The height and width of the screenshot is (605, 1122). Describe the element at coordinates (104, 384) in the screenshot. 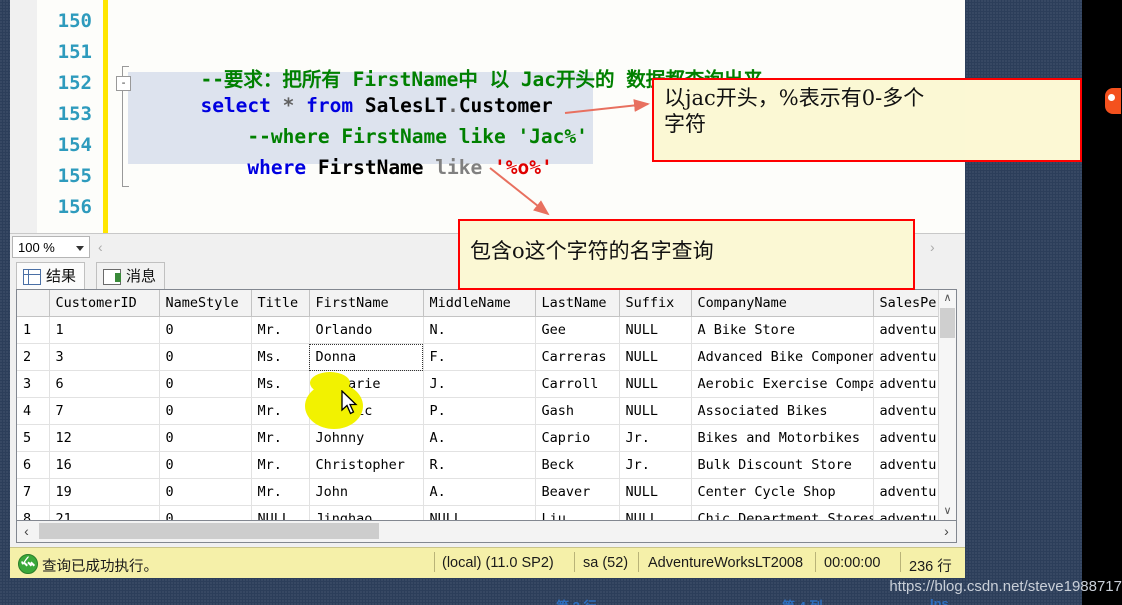

I see `cell-customerid: 6` at that location.